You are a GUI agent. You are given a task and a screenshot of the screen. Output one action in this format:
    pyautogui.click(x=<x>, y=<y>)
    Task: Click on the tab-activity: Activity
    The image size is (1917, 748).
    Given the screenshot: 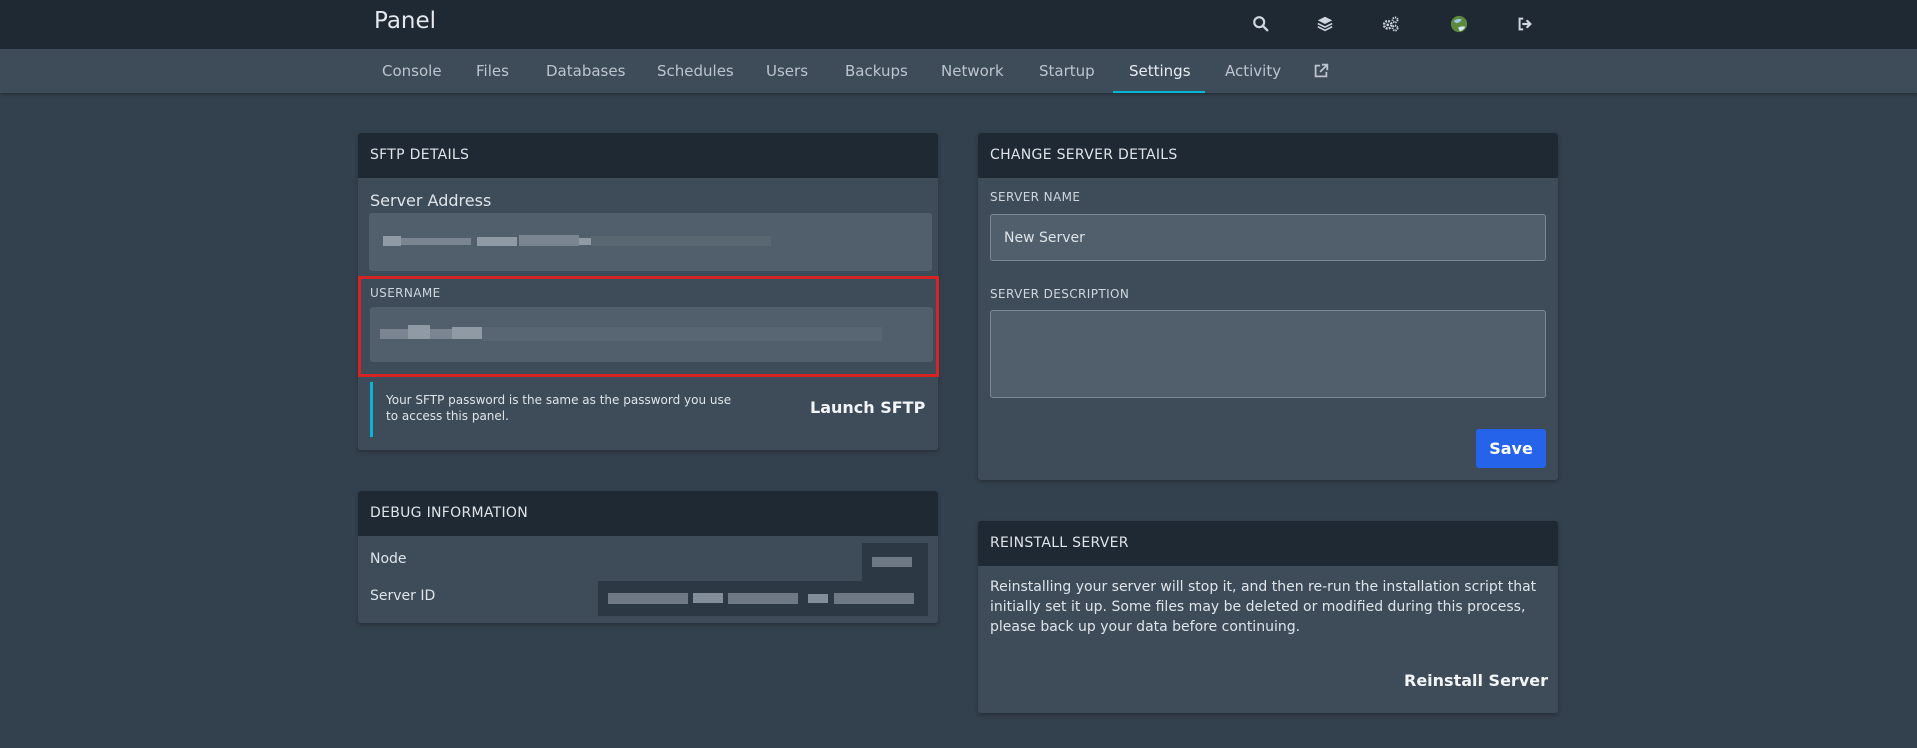 What is the action you would take?
    pyautogui.click(x=1253, y=71)
    